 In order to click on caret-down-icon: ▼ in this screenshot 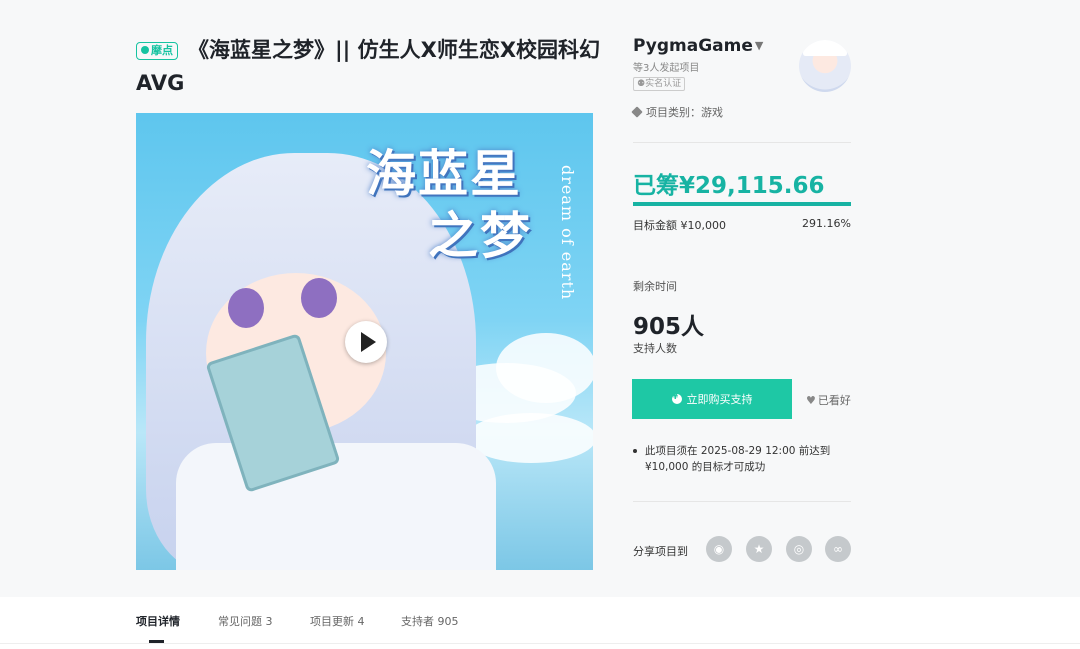, I will do `click(759, 45)`.